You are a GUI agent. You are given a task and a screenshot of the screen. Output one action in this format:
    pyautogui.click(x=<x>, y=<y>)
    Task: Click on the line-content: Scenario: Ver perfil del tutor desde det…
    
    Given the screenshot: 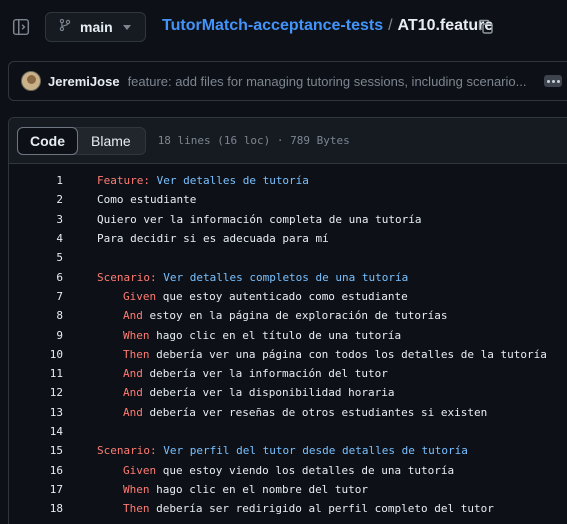 What is the action you would take?
    pyautogui.click(x=282, y=450)
    